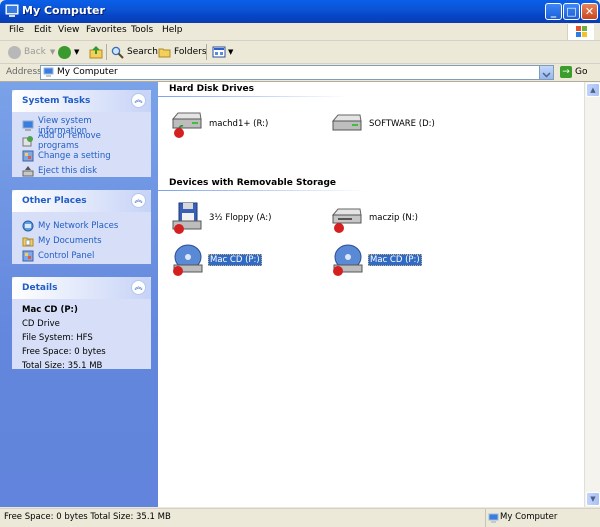 This screenshot has height=527, width=600. What do you see at coordinates (216, 260) in the screenshot?
I see `drive-item-mac-cd-1: Mac CD (P:)` at bounding box center [216, 260].